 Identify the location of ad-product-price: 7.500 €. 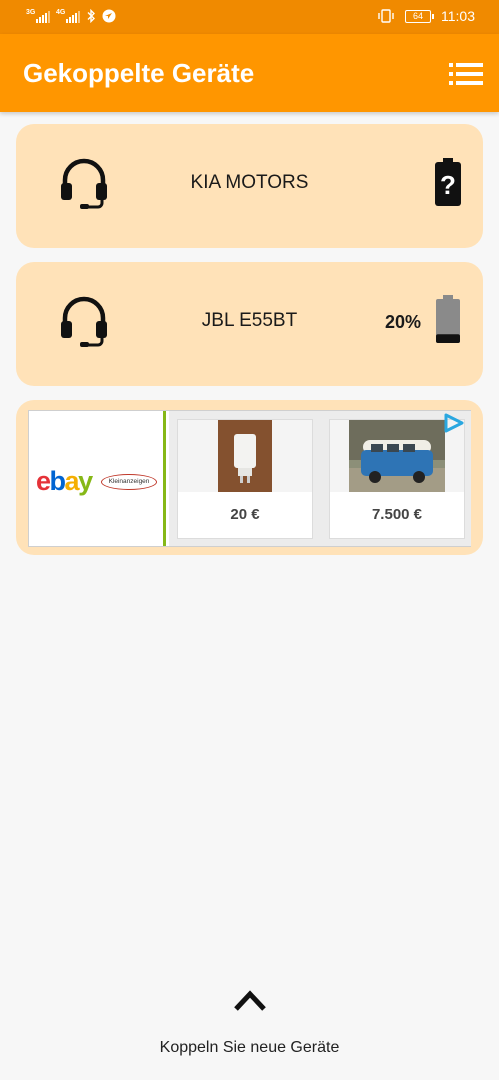
(397, 515).